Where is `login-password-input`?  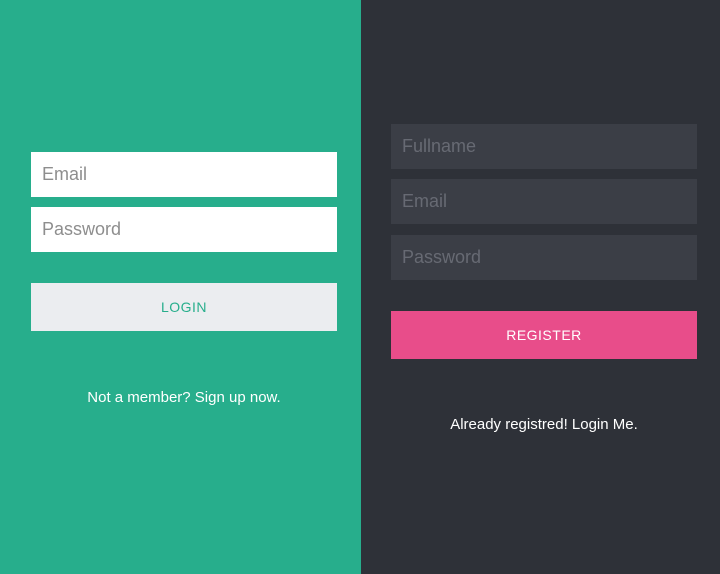
login-password-input is located at coordinates (184, 229).